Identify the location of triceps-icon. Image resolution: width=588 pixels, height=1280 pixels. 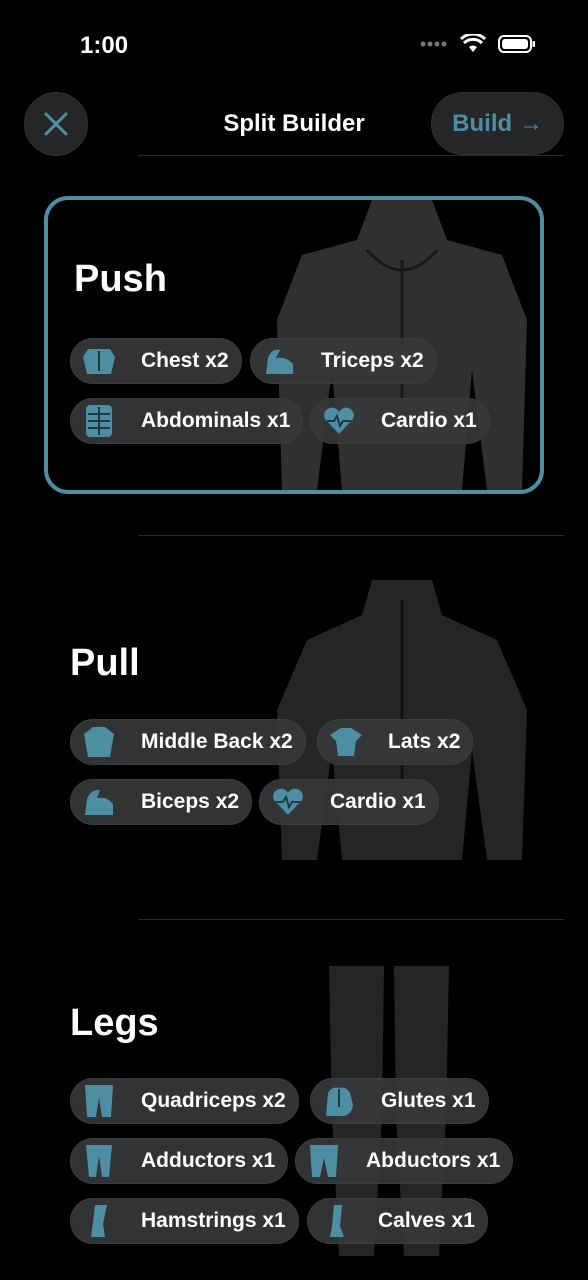
(279, 361).